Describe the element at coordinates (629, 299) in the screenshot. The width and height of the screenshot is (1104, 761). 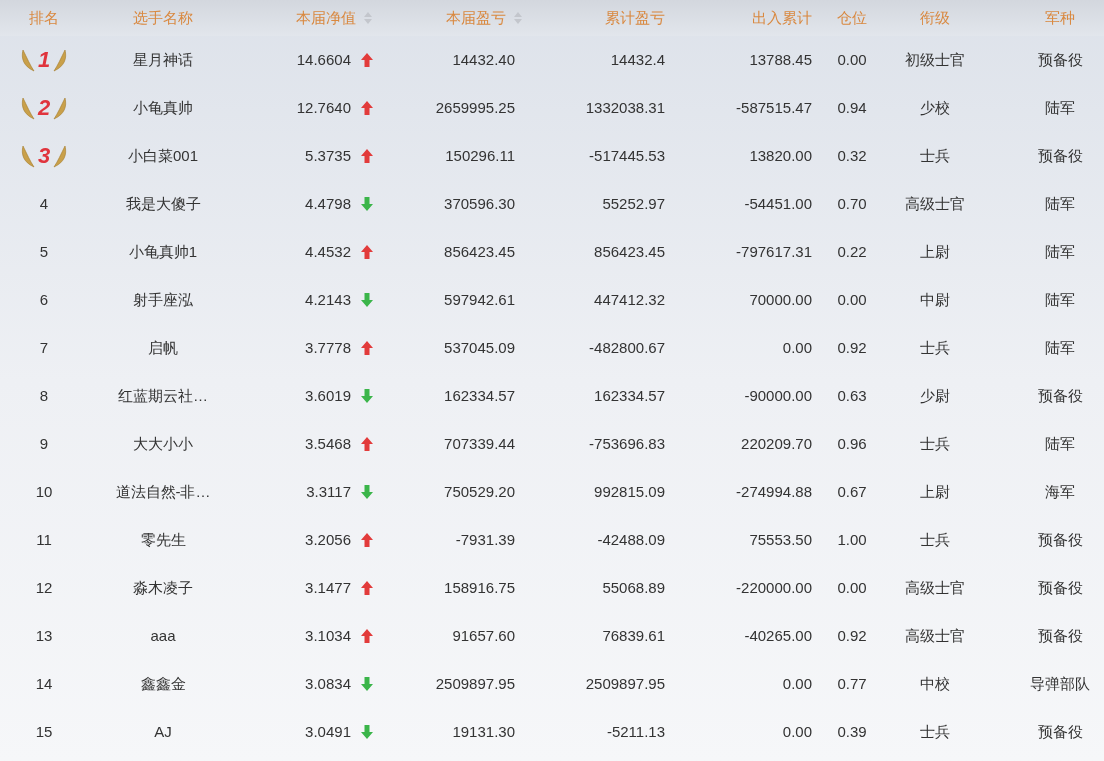
I see `cumulative-value: 447412.32` at that location.